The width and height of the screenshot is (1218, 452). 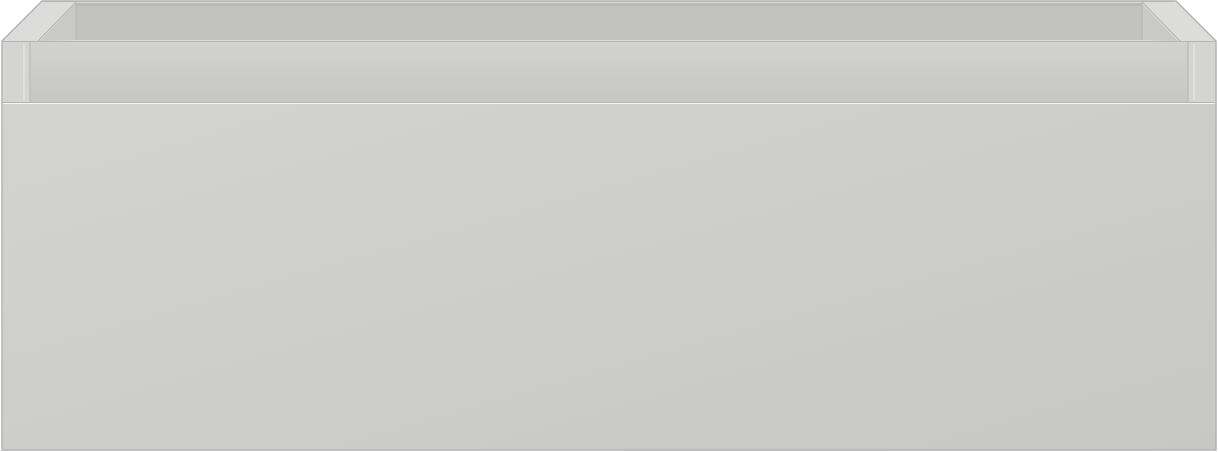 What do you see at coordinates (1202, 72) in the screenshot?
I see `right-side-post` at bounding box center [1202, 72].